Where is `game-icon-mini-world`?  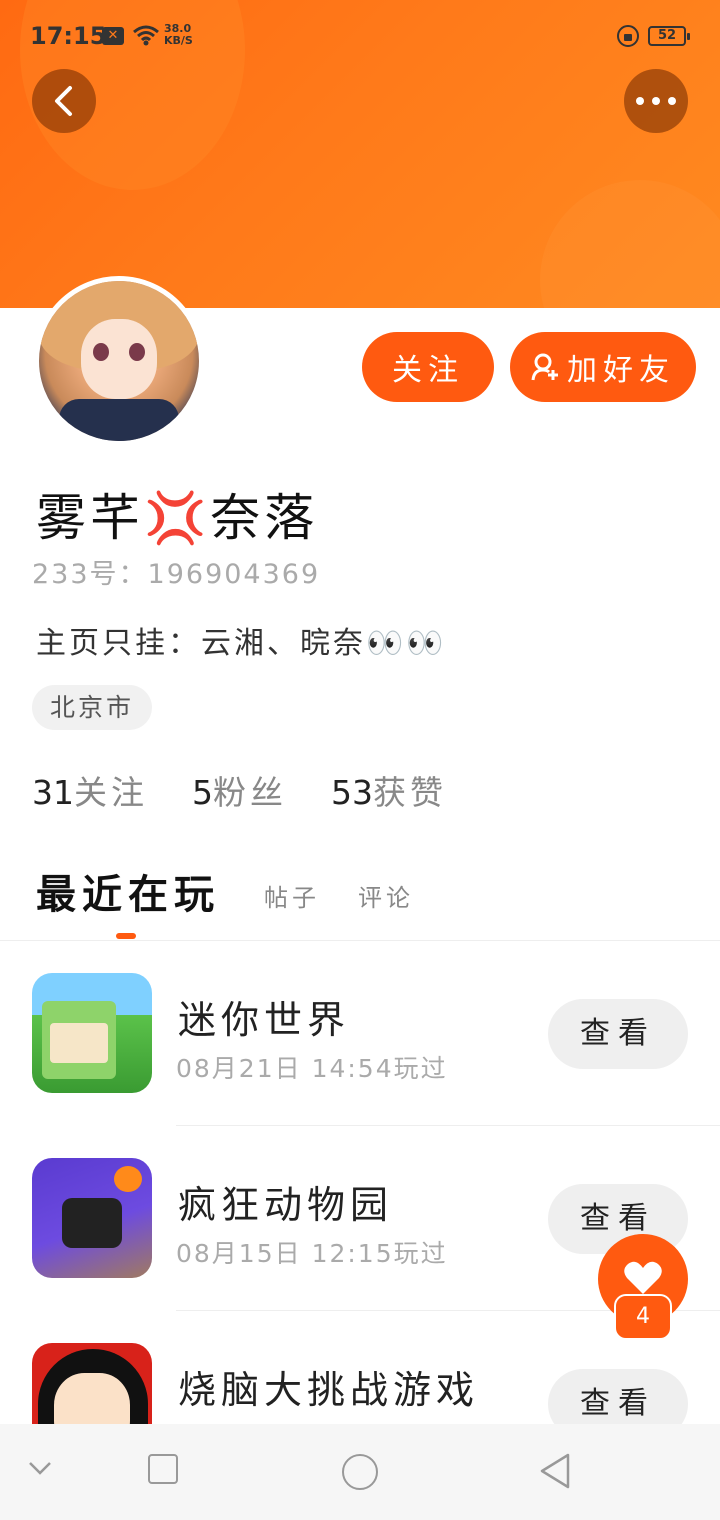
game-icon-mini-world is located at coordinates (92, 1033).